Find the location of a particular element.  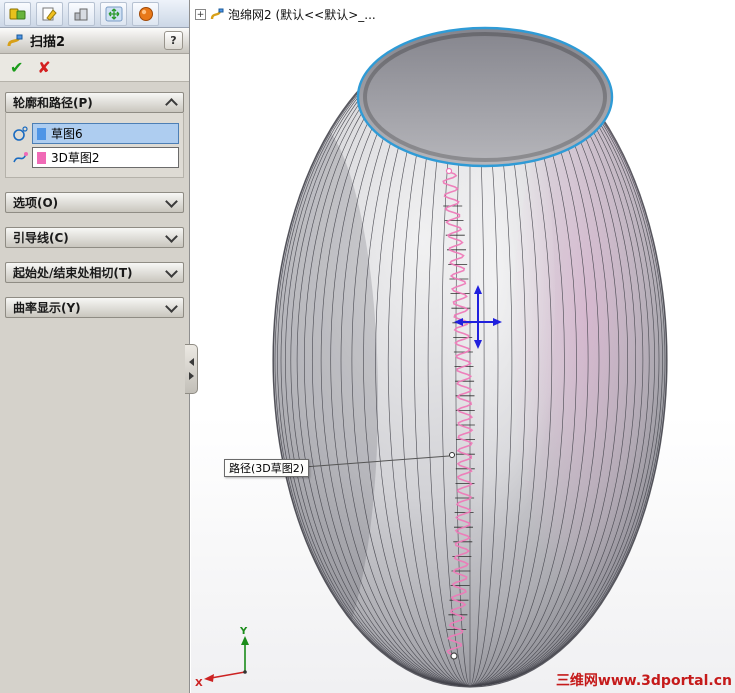

tree-expander: + is located at coordinates (200, 14).